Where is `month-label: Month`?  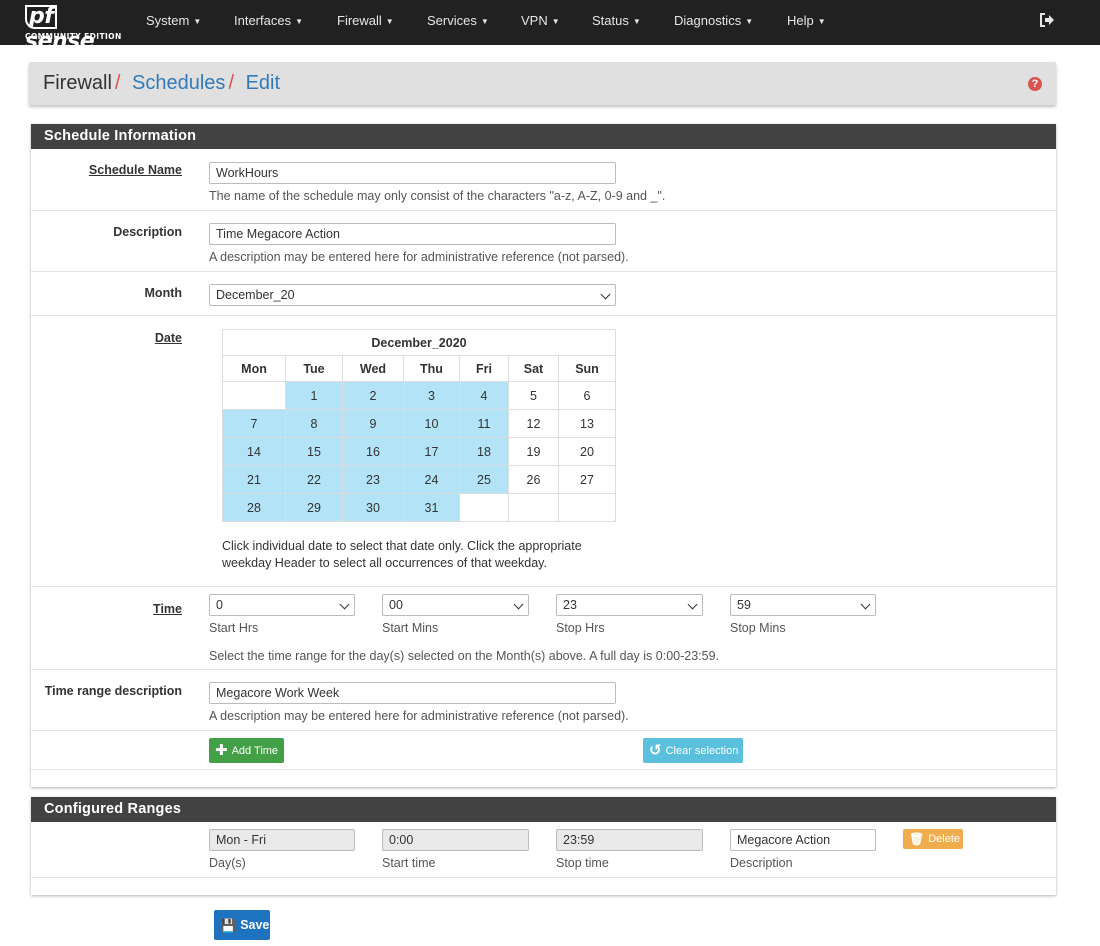
month-label: Month is located at coordinates (163, 293).